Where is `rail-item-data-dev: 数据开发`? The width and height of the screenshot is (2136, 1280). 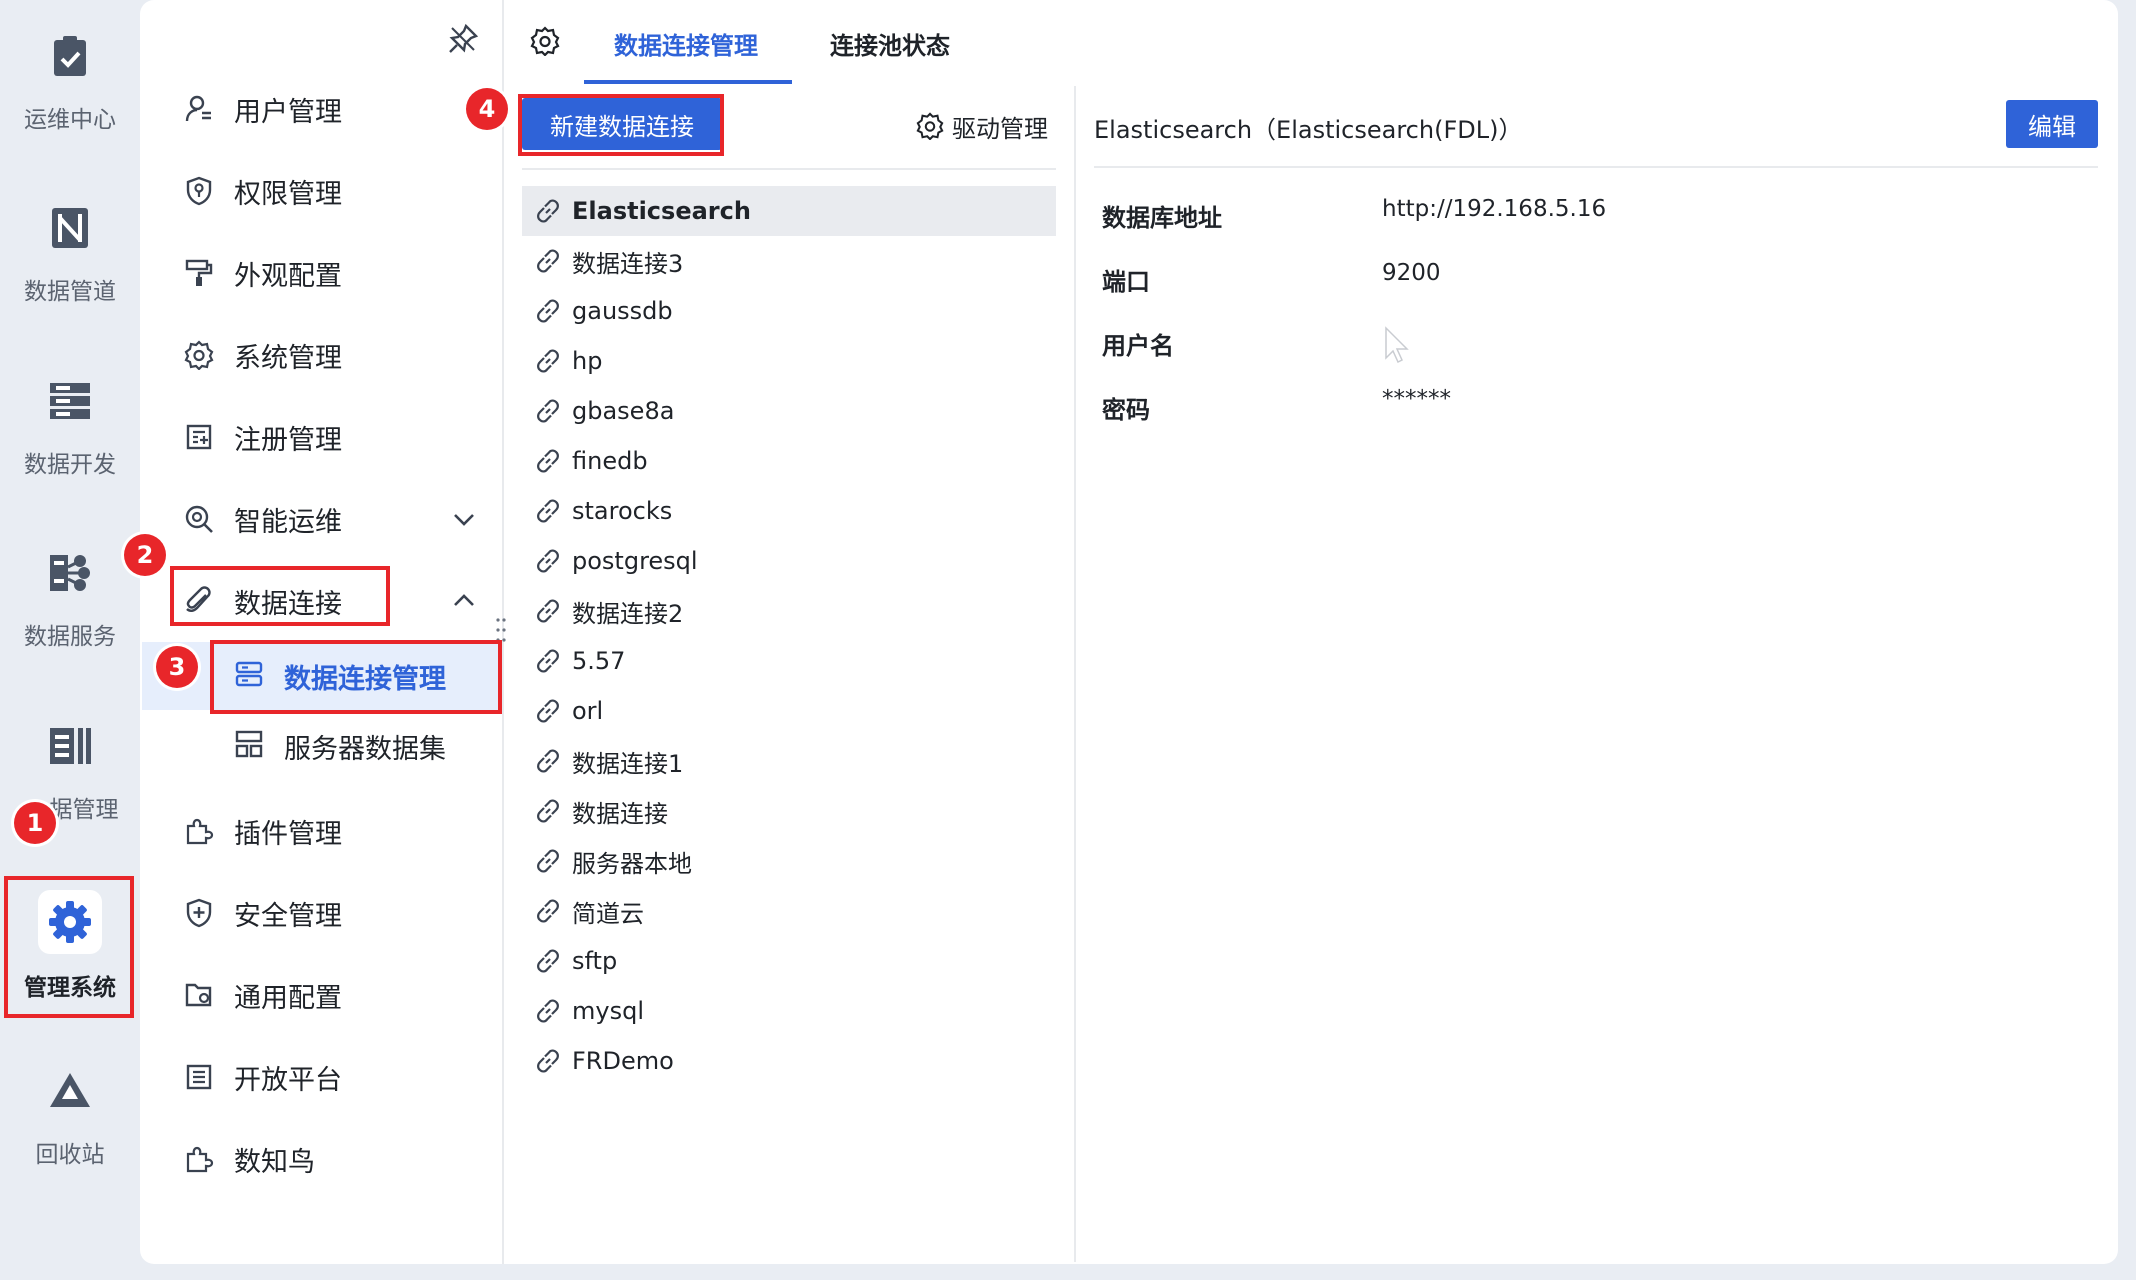
rail-item-data-dev: 数据开发 is located at coordinates (70, 430).